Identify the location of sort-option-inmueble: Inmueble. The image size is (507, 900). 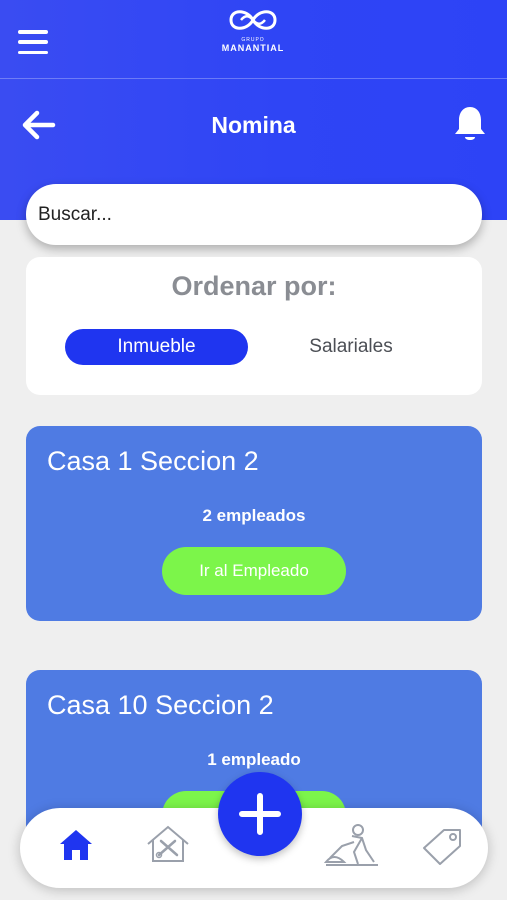
(156, 347).